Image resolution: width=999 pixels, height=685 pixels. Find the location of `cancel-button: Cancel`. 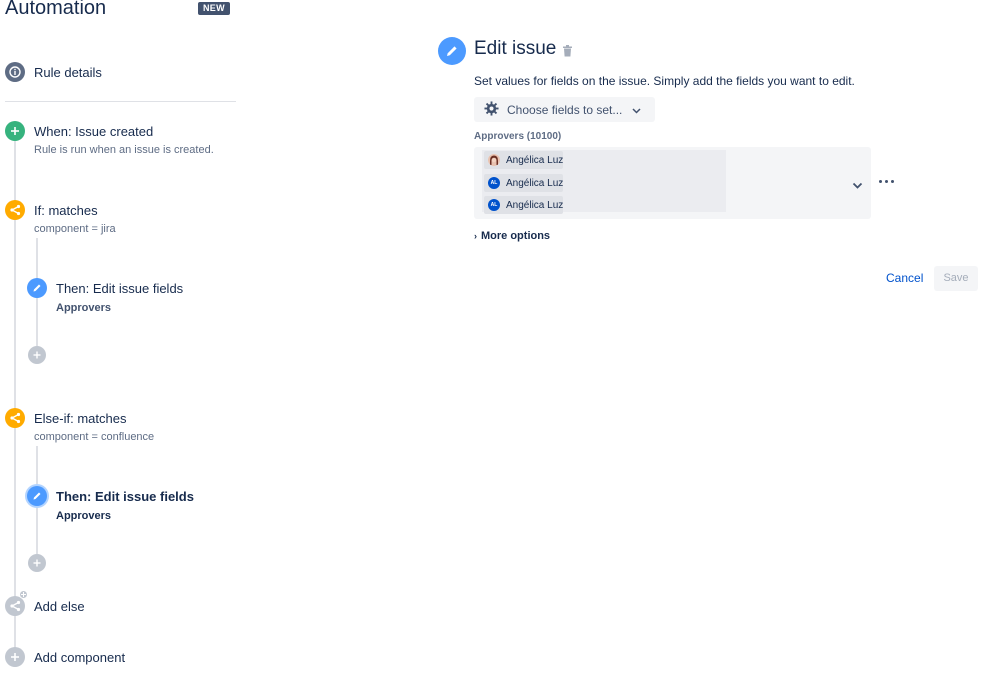

cancel-button: Cancel is located at coordinates (904, 278).